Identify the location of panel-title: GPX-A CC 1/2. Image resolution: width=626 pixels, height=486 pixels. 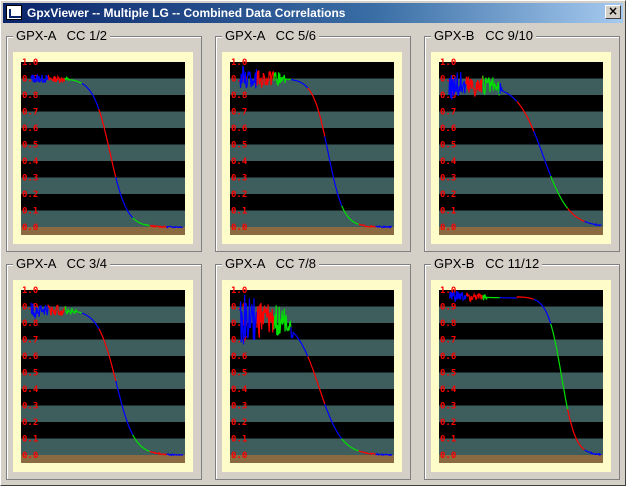
(62, 35).